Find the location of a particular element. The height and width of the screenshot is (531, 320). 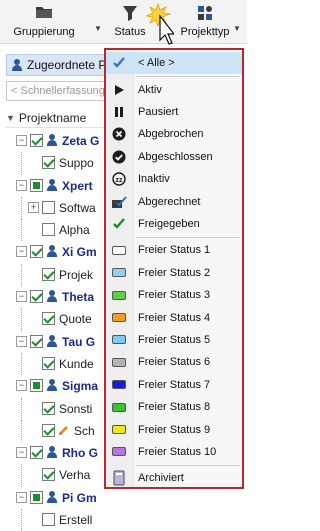

status-menu-item-label: Pausiert is located at coordinates (158, 111).